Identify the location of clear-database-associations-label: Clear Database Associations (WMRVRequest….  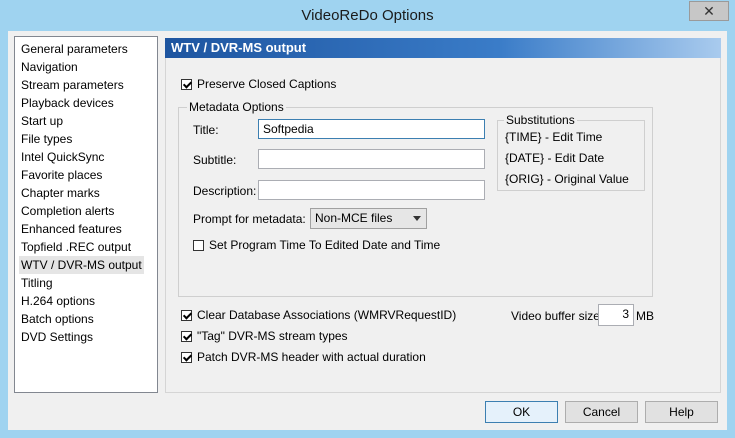
(327, 315).